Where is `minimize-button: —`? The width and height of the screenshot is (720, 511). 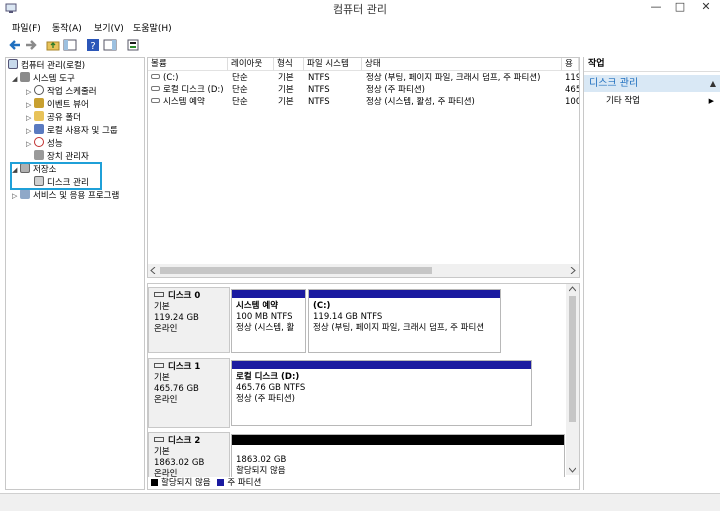 minimize-button: — is located at coordinates (656, 8).